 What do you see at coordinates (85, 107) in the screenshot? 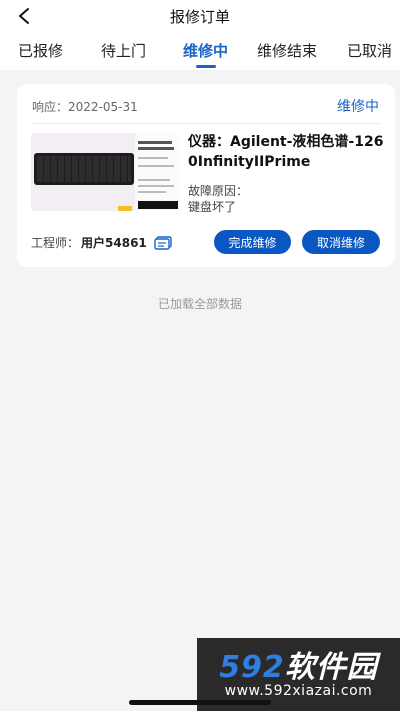
I see `response-date: 响应：2022-05-31` at bounding box center [85, 107].